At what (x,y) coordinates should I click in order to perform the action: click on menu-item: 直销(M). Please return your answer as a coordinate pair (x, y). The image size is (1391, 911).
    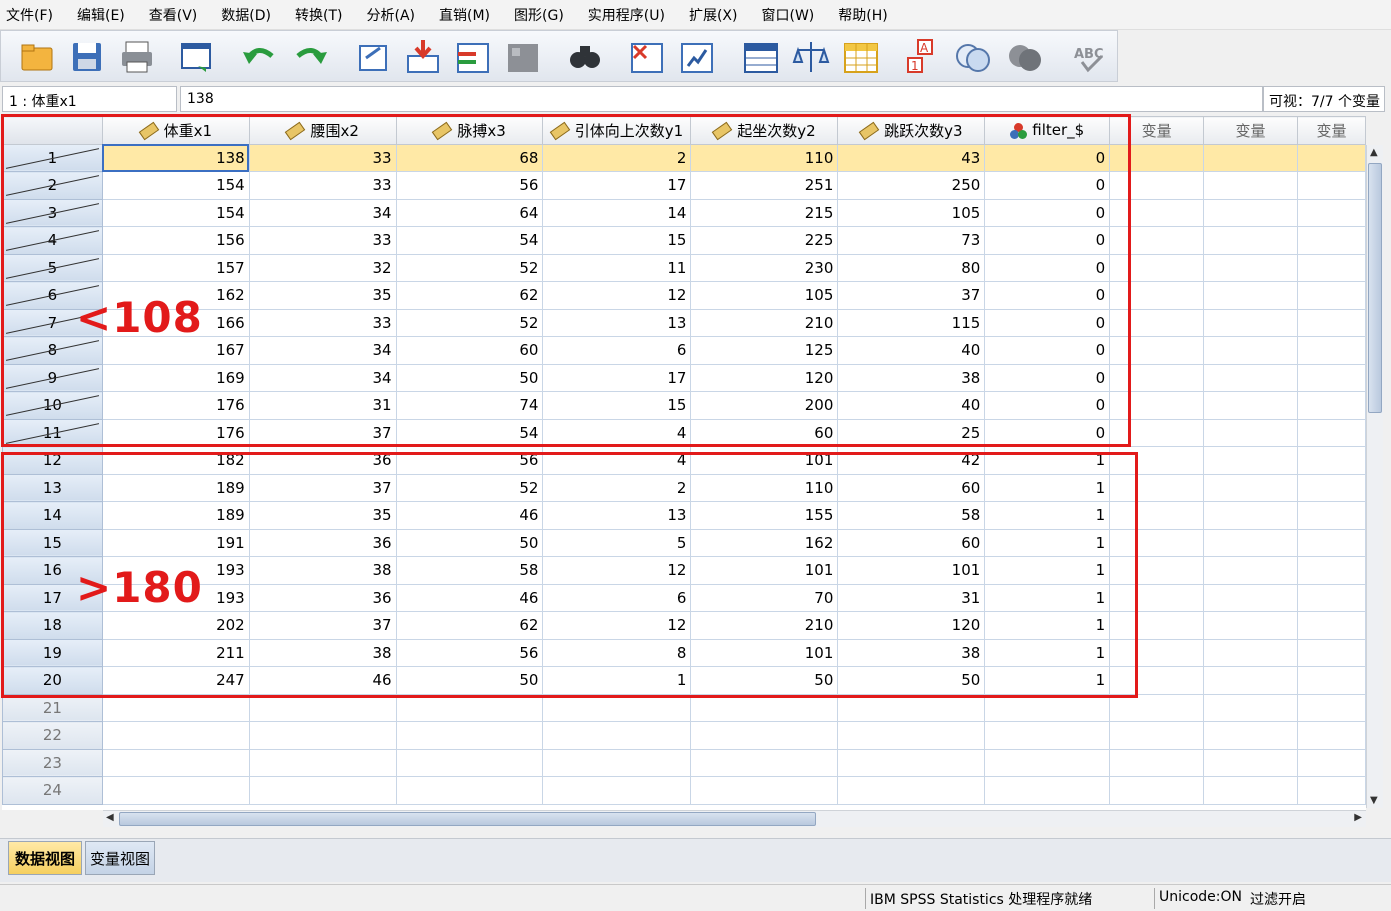
    Looking at the image, I should click on (461, 15).